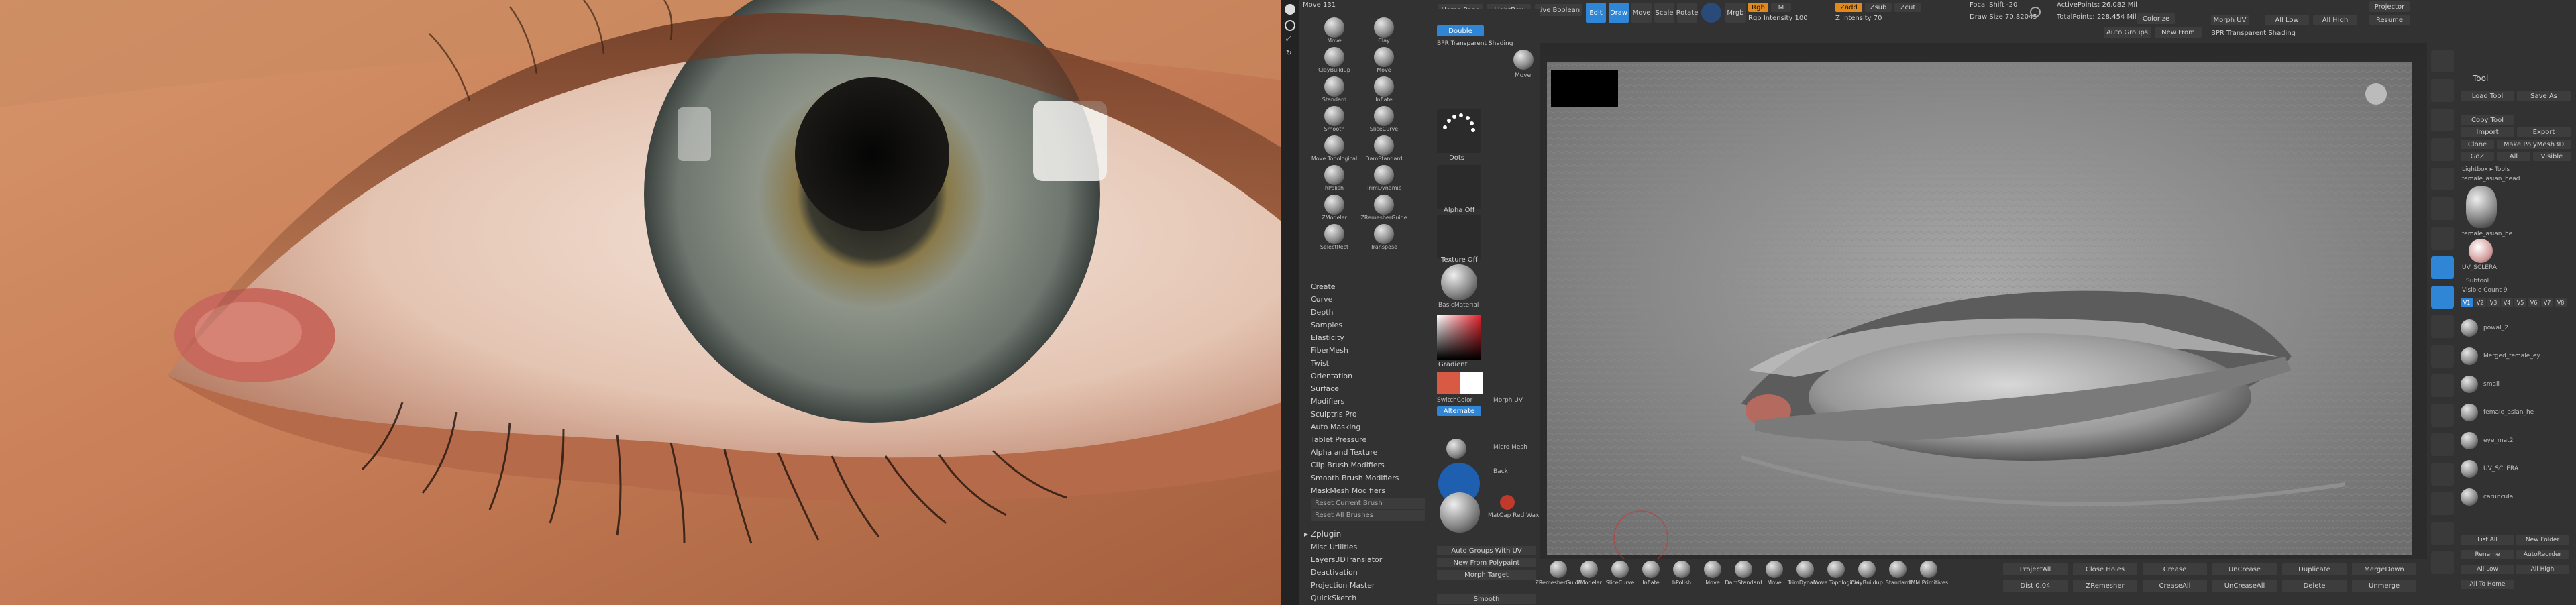  I want to click on record-icon, so click(1290, 9).